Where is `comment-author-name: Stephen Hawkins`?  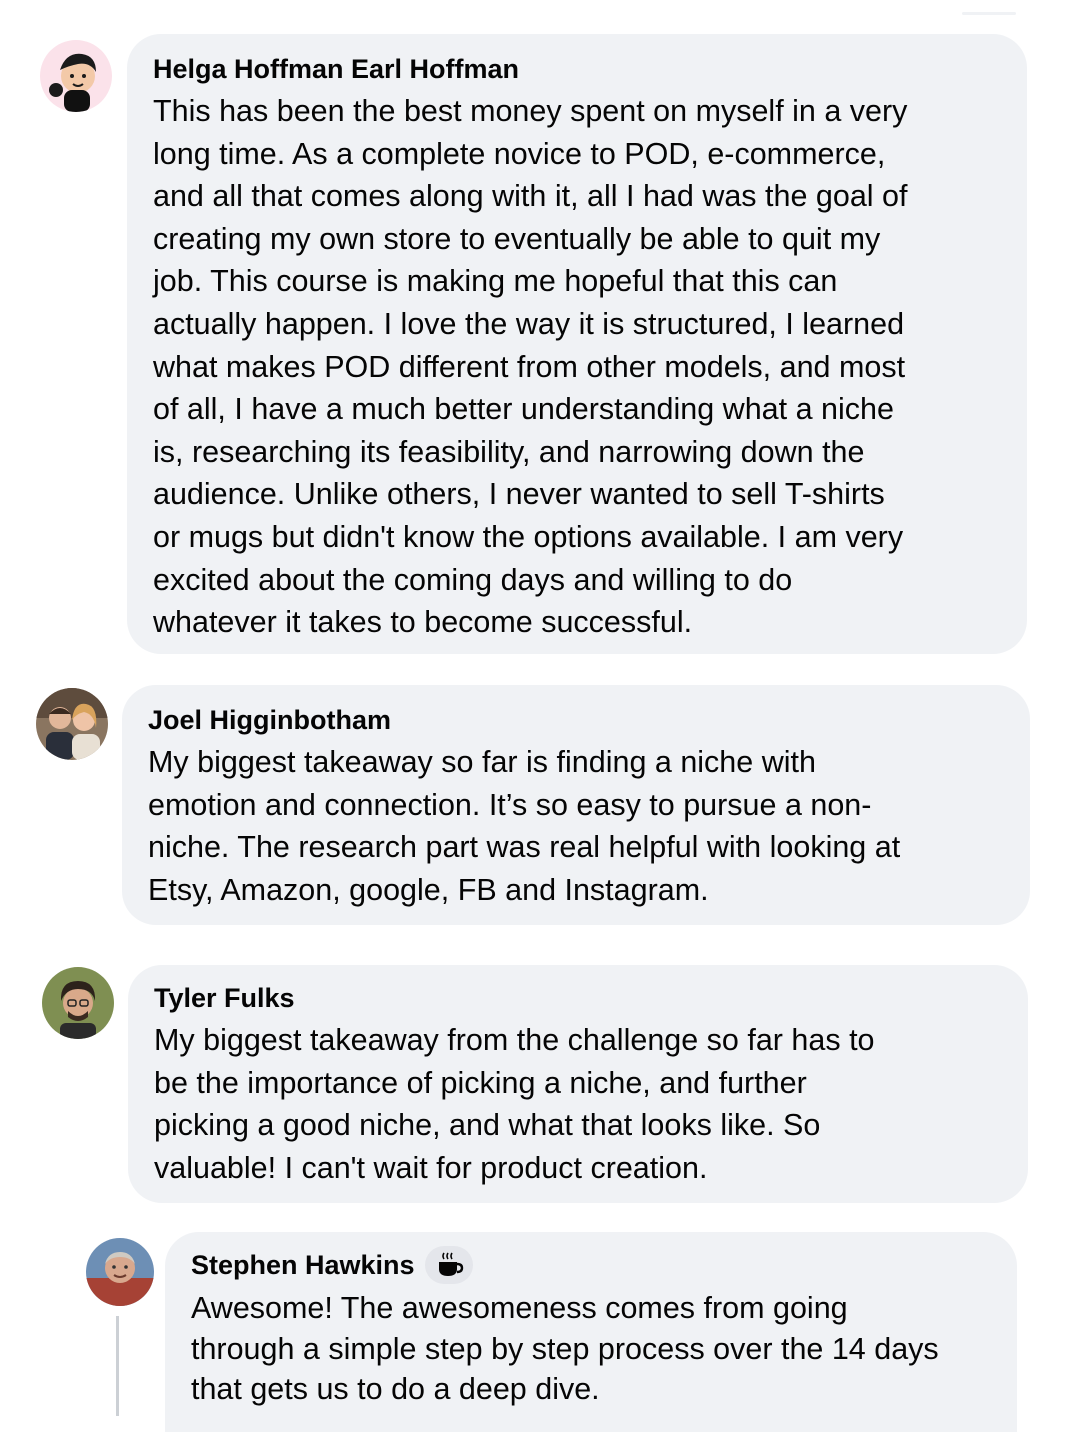 comment-author-name: Stephen Hawkins is located at coordinates (303, 1265).